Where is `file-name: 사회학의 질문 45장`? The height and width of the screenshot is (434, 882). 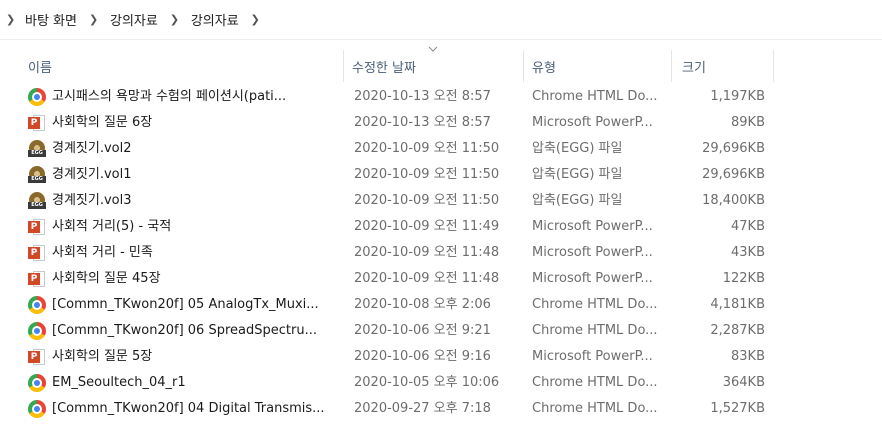 file-name: 사회학의 질문 45장 is located at coordinates (106, 278).